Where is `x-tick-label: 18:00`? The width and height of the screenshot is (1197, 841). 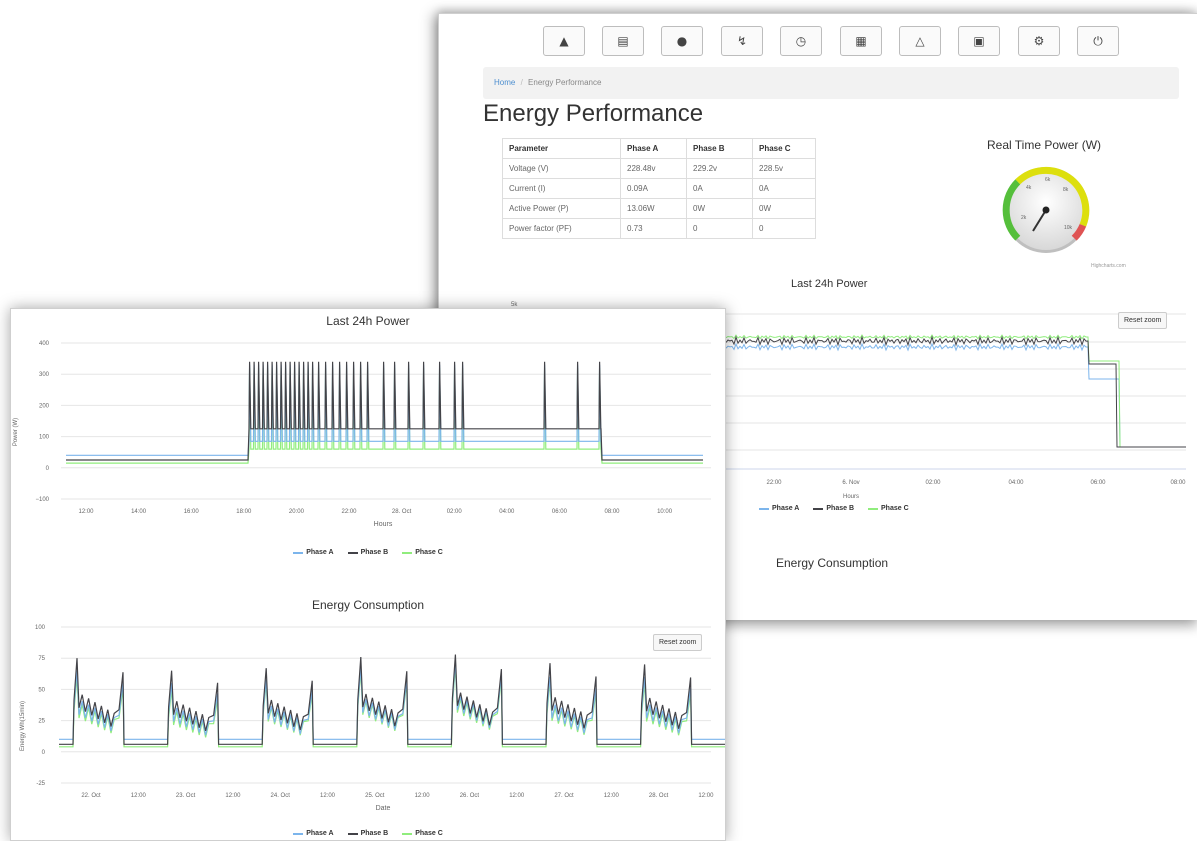 x-tick-label: 18:00 is located at coordinates (244, 512).